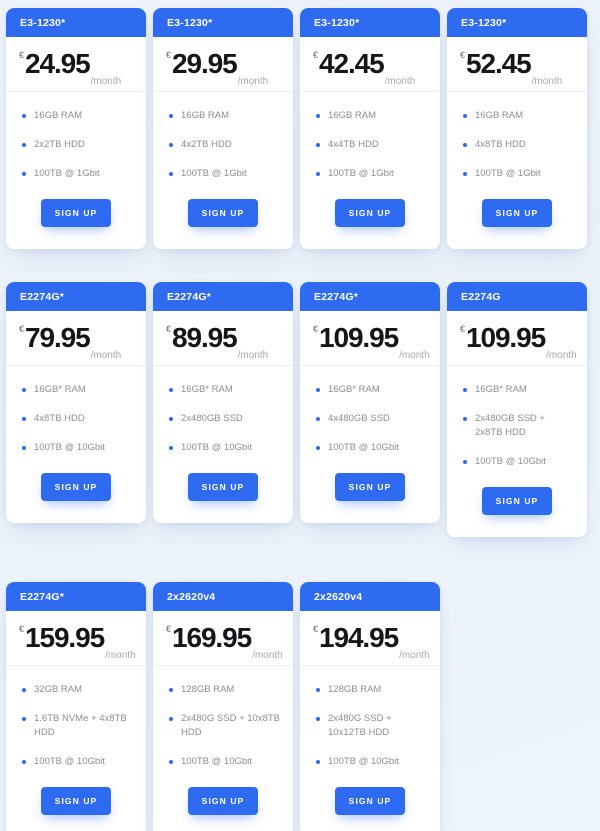 The height and width of the screenshot is (831, 600). I want to click on plan-price-block: €29.95/month, so click(223, 64).